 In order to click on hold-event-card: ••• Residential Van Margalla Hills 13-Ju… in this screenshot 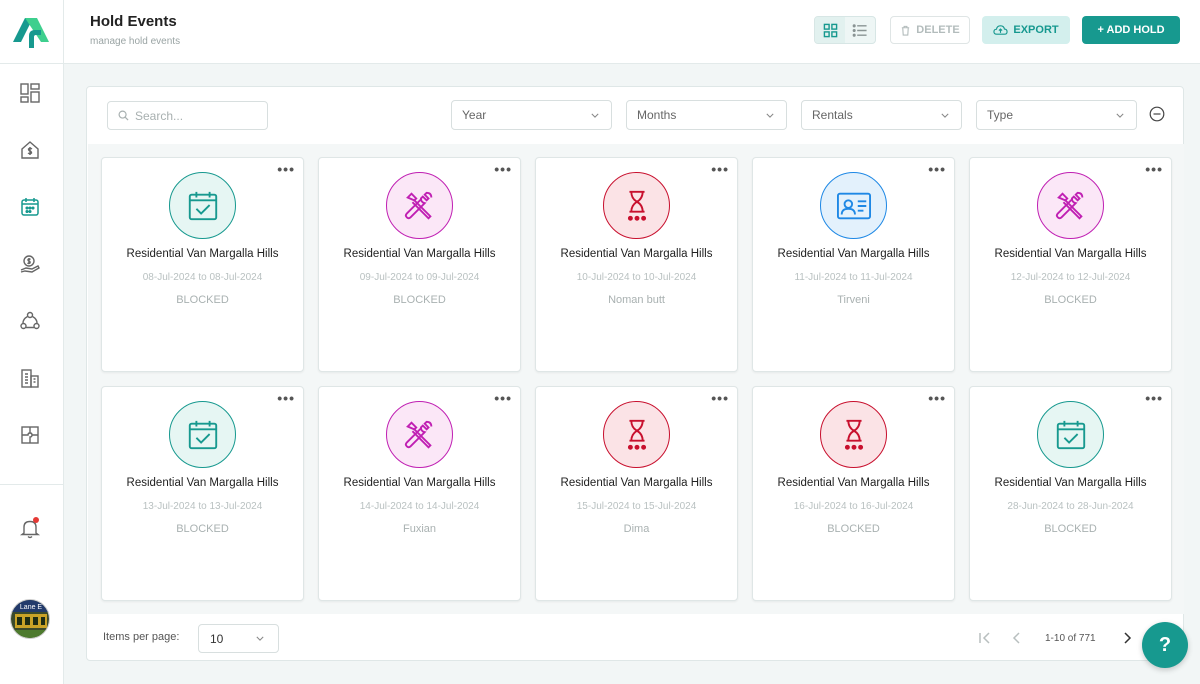, I will do `click(202, 493)`.